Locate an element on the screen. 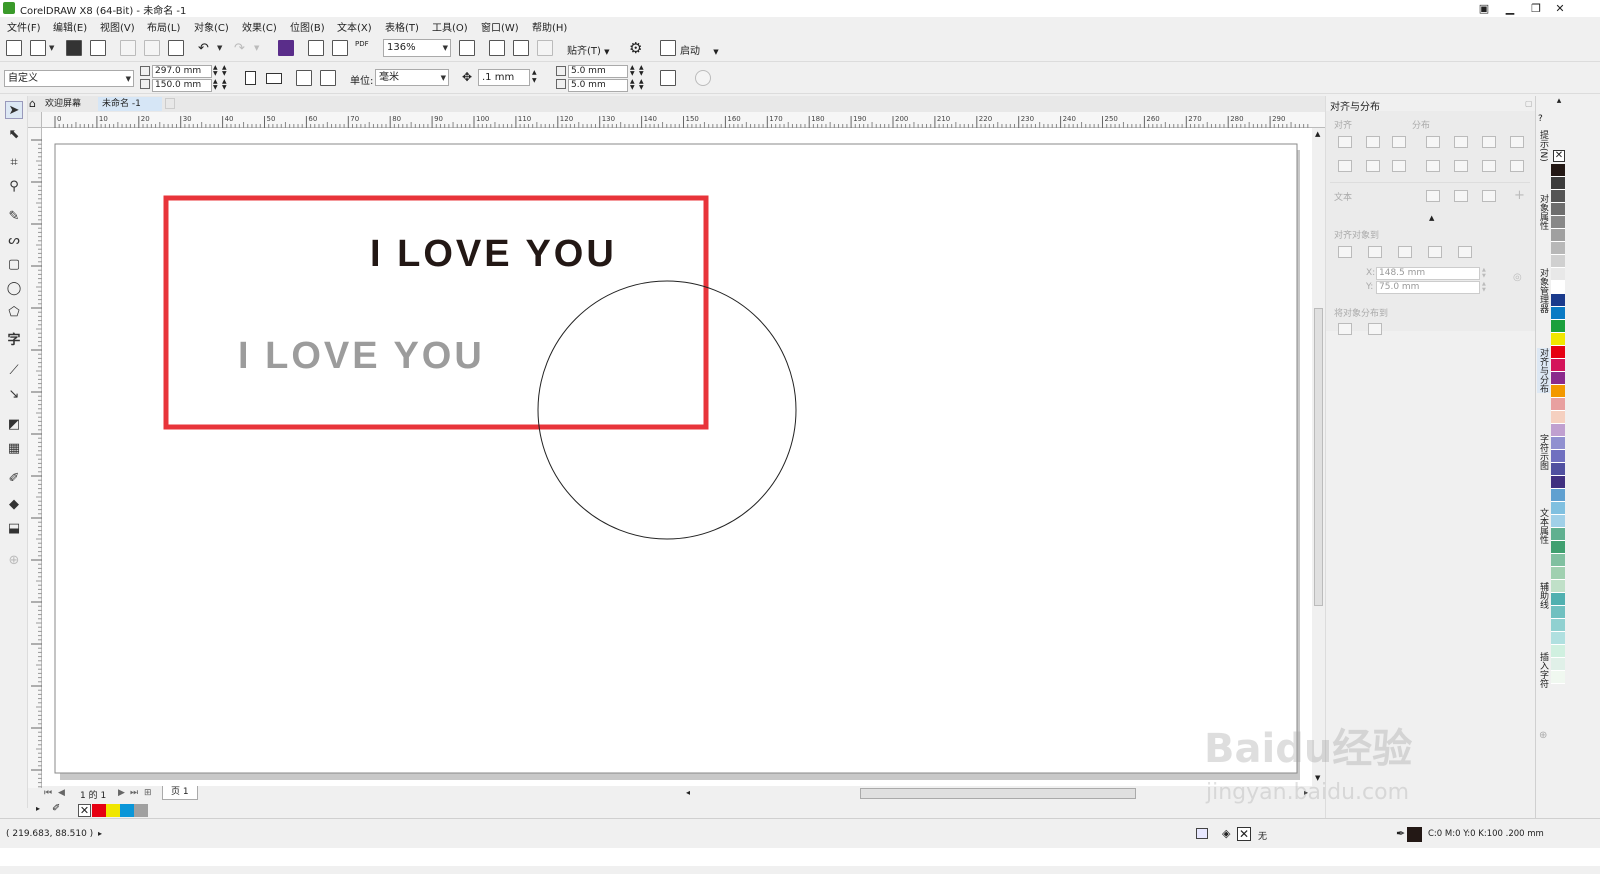  first-page-icon: ⏮ is located at coordinates (48, 793).